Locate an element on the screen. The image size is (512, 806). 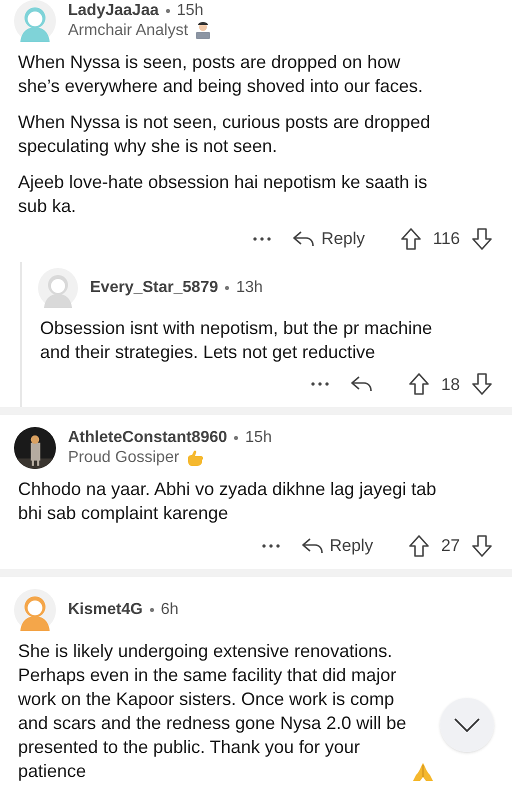
comment-text: When Nyssa is seen, posts are dropped on how she’s everywhere and being shoved into our faces. is located at coordinates (220, 74).